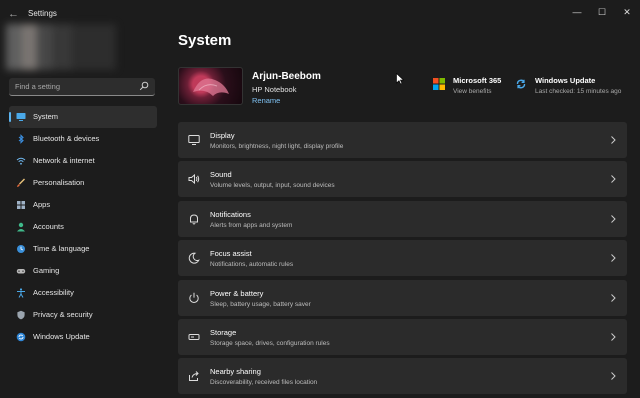  What do you see at coordinates (223, 332) in the screenshot?
I see `card-title: Storage` at bounding box center [223, 332].